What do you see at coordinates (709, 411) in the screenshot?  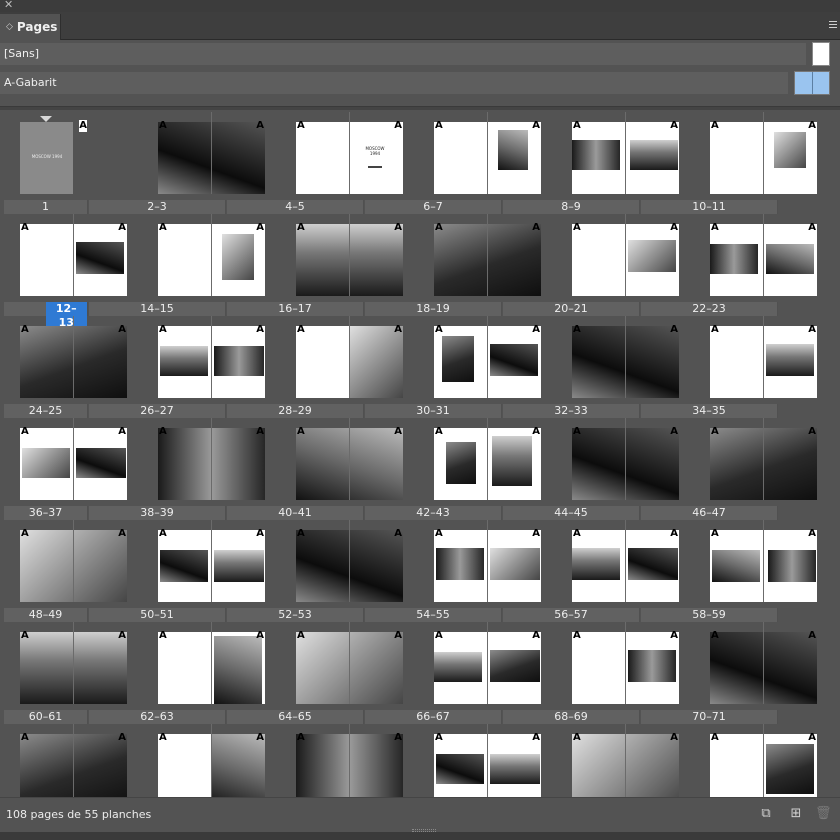 I see `spread-label: 34–35` at bounding box center [709, 411].